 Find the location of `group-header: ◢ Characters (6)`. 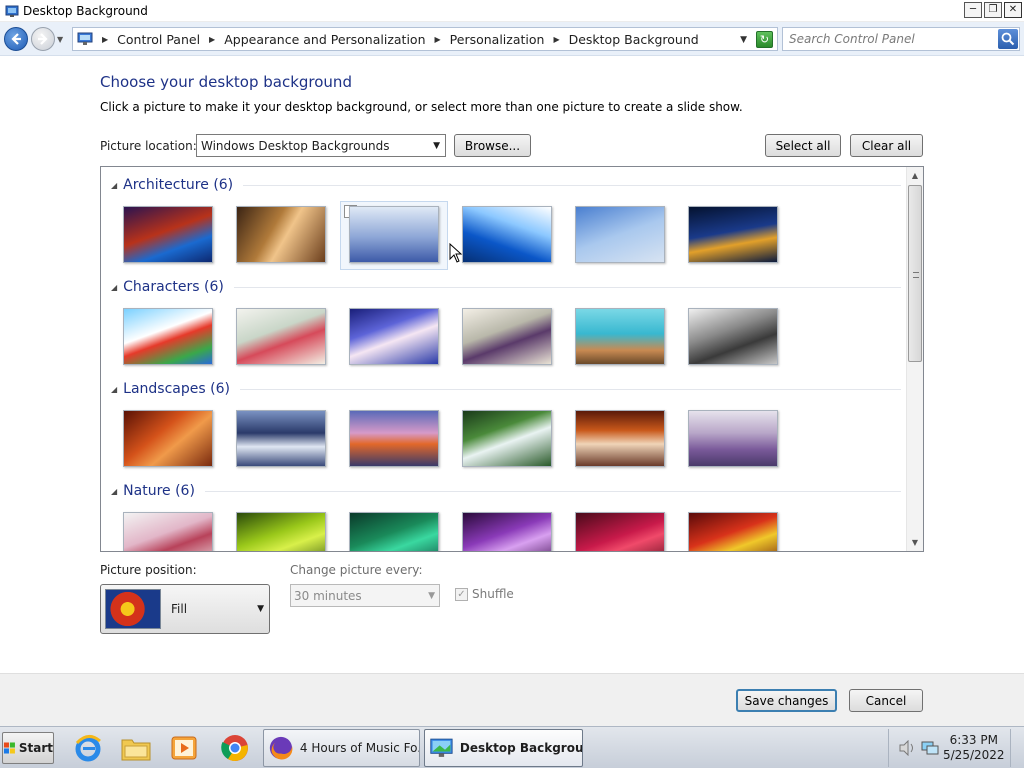

group-header: ◢ Characters (6) is located at coordinates (506, 287).